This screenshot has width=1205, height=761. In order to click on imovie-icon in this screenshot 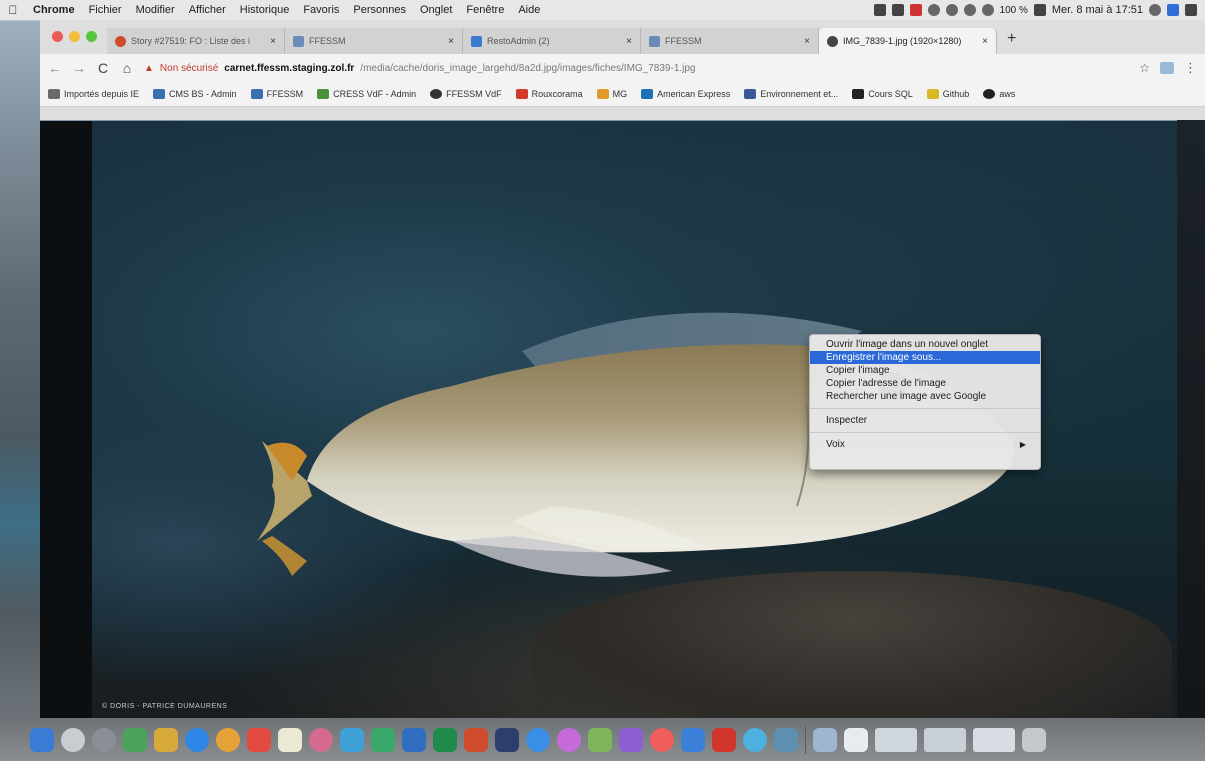, I will do `click(631, 739)`.